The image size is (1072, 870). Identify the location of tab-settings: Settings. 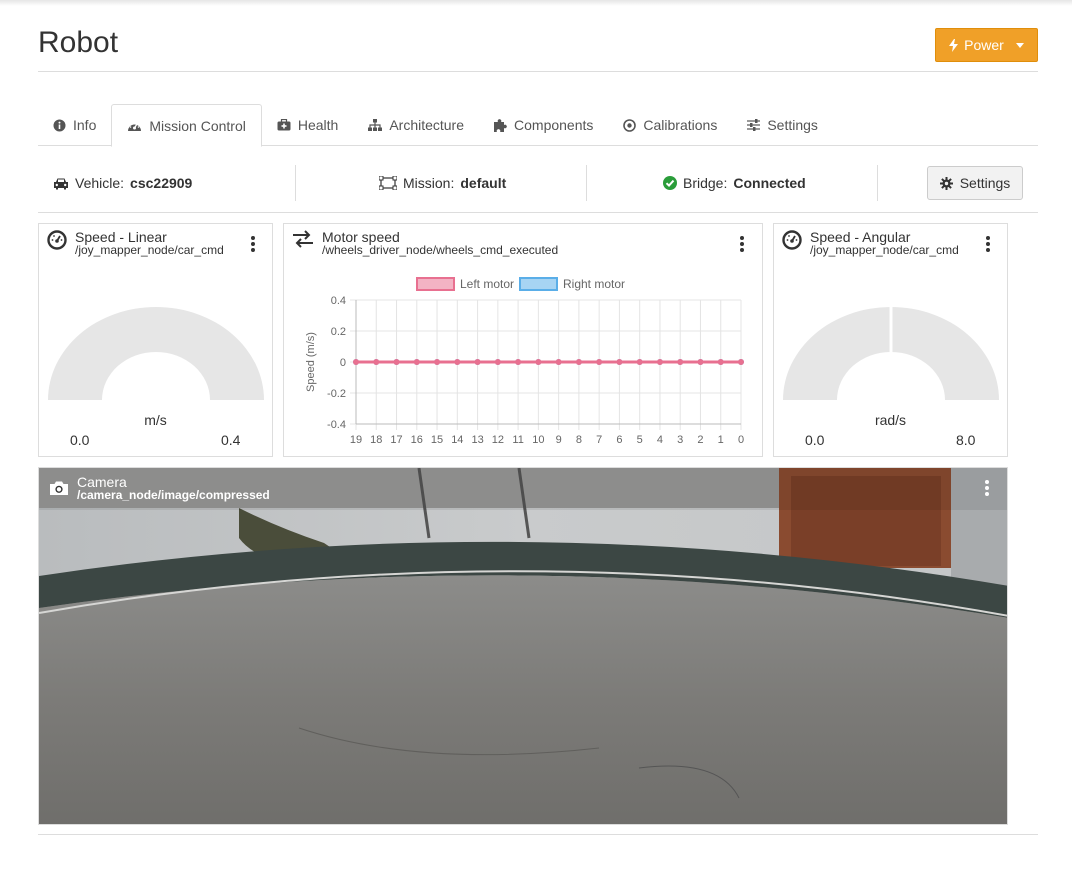
(782, 125).